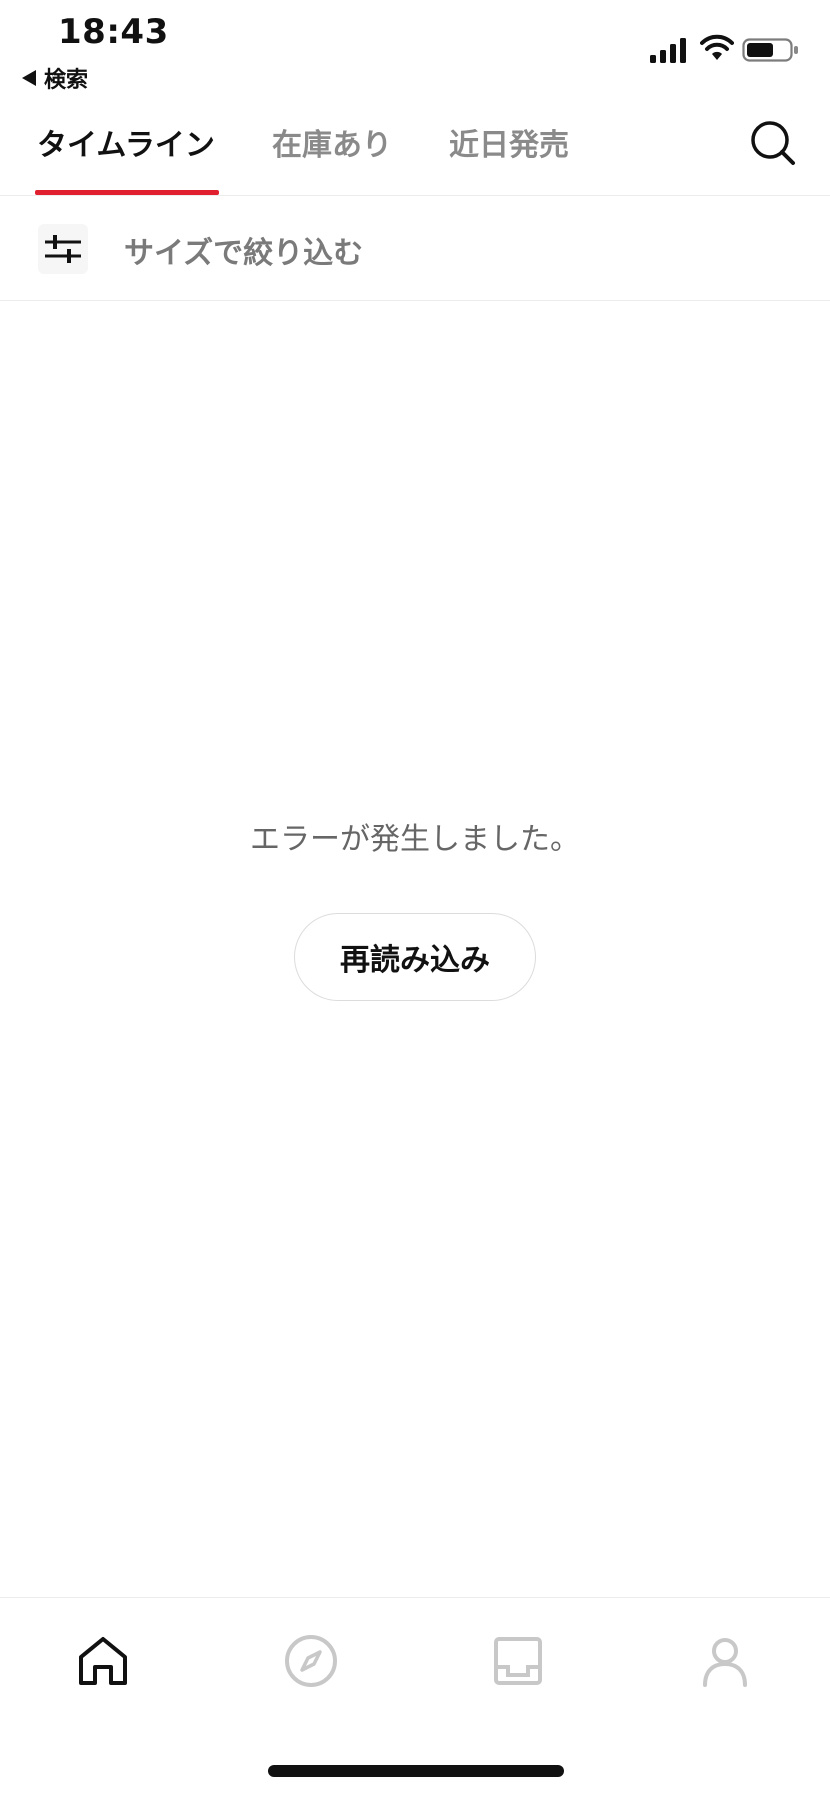 The height and width of the screenshot is (1797, 830). What do you see at coordinates (415, 153) in the screenshot?
I see `tab-bar: タイムライン 在庫あり 近日発売` at bounding box center [415, 153].